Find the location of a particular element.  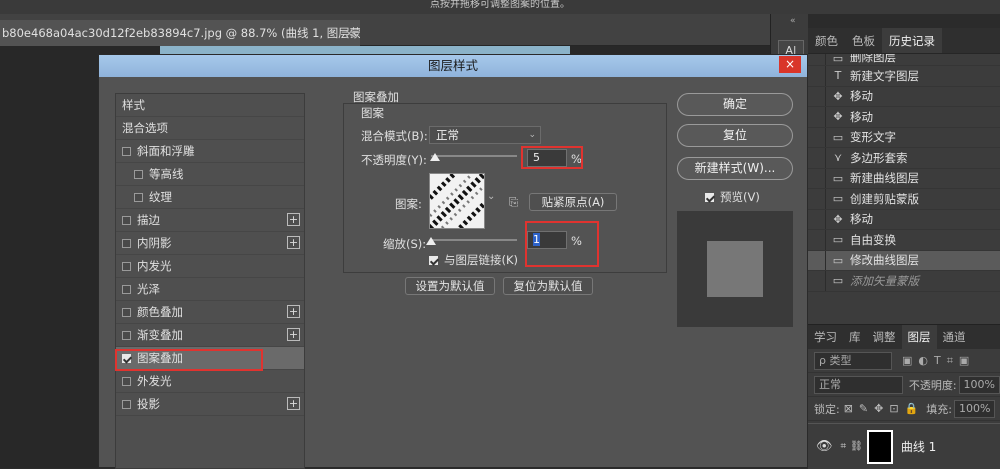

style-item: 样式 is located at coordinates (210, 105).